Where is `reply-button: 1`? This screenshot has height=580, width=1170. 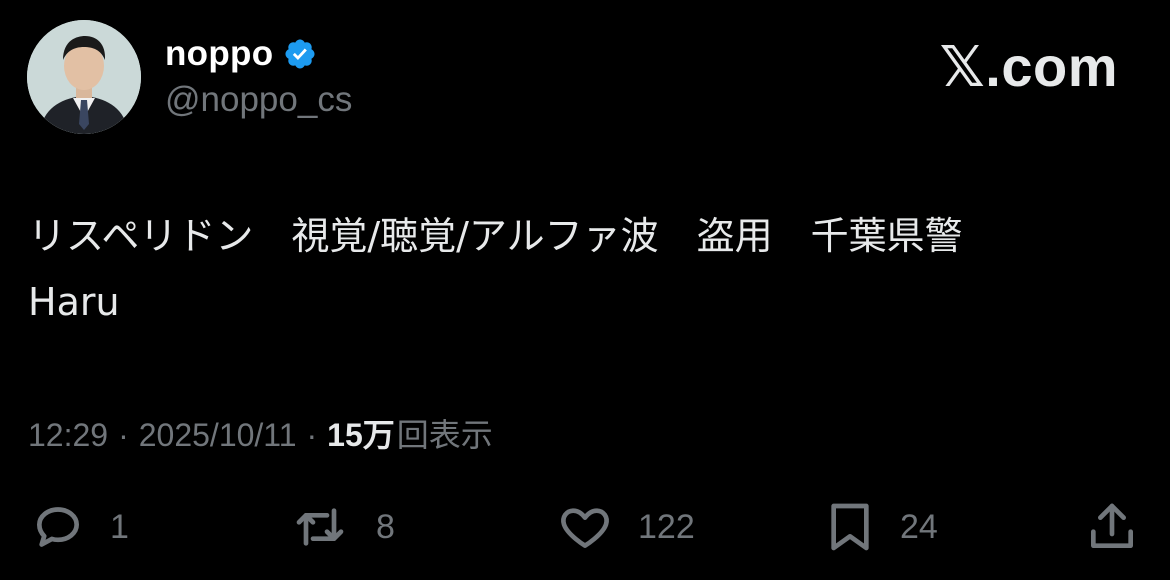 reply-button: 1 is located at coordinates (78, 527).